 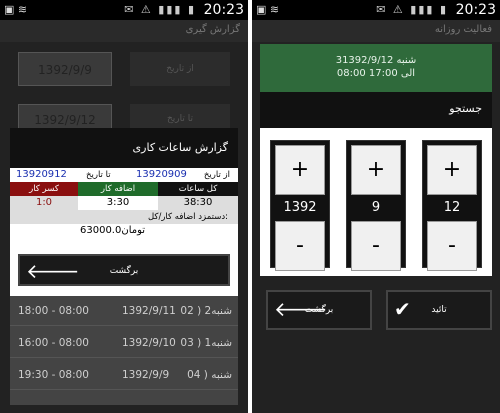 What do you see at coordinates (65, 69) in the screenshot?
I see `from-date-field: 1392/9/9` at bounding box center [65, 69].